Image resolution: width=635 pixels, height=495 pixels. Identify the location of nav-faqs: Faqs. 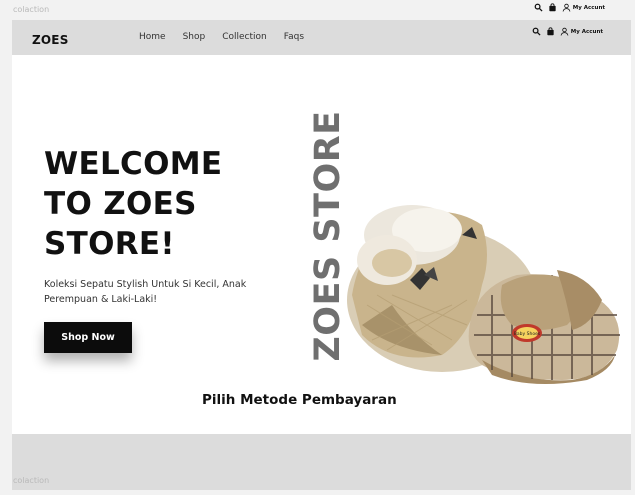
(294, 37).